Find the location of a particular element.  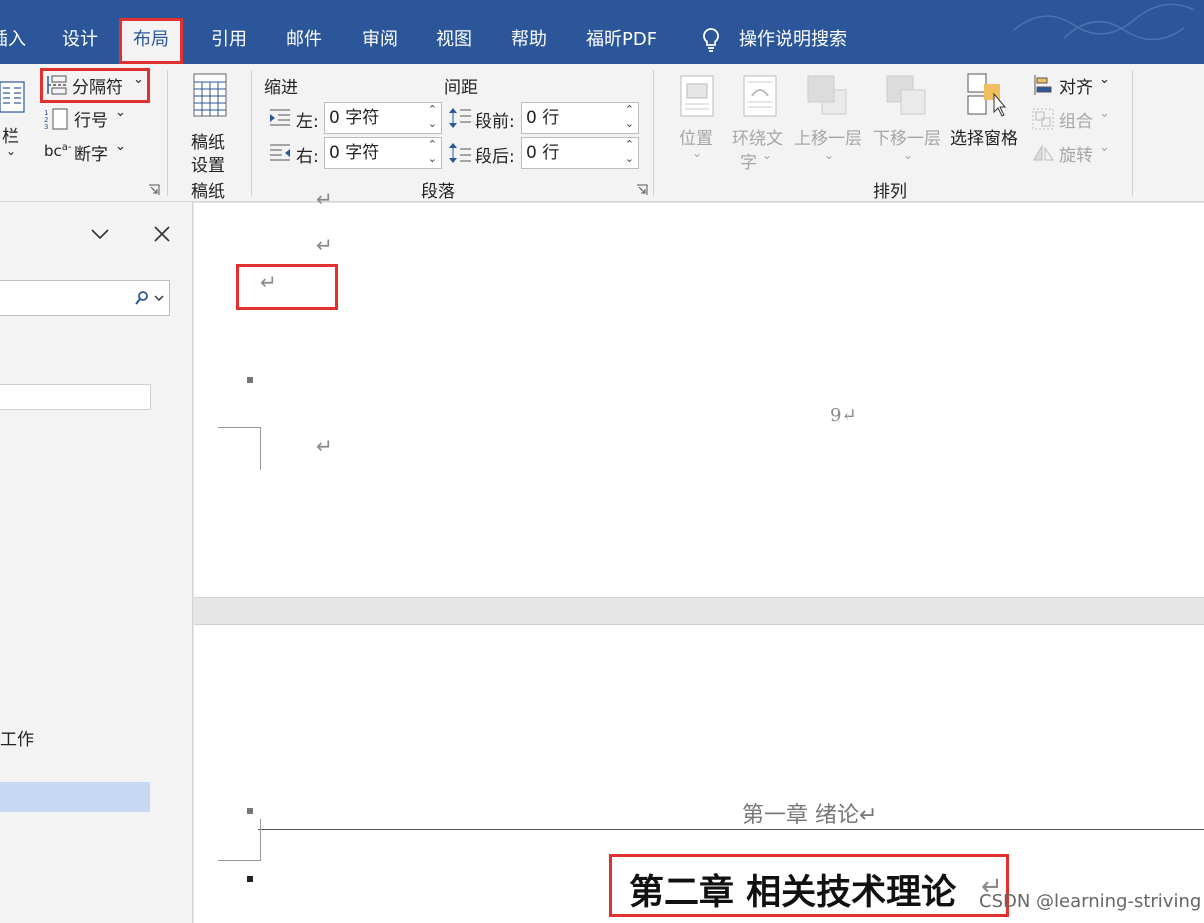

indent-right-label: 右: is located at coordinates (307, 157).